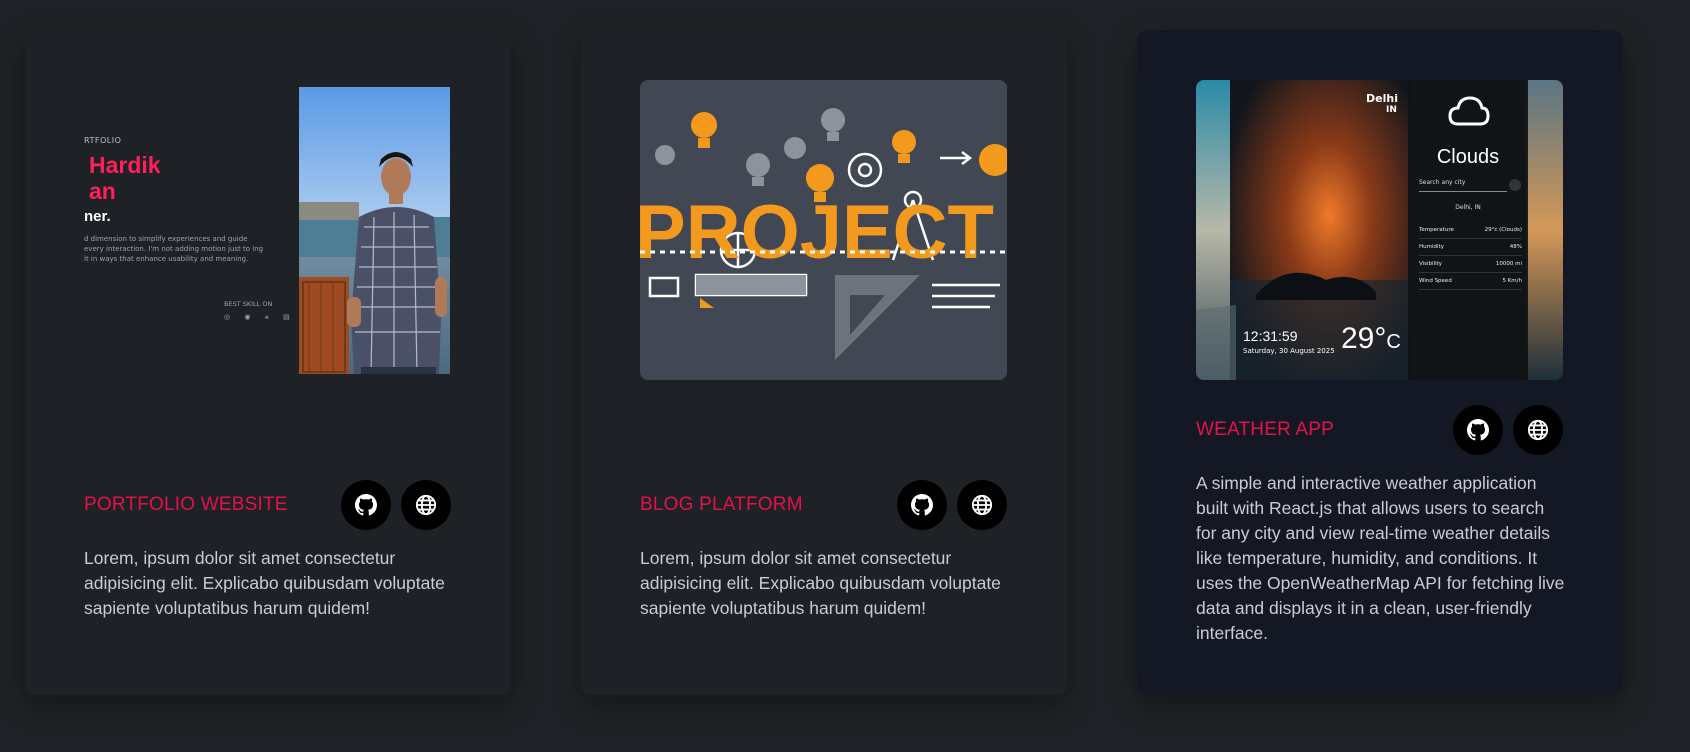  What do you see at coordinates (248, 304) in the screenshot?
I see `thumb-skill-label: BEST SKILL ON` at bounding box center [248, 304].